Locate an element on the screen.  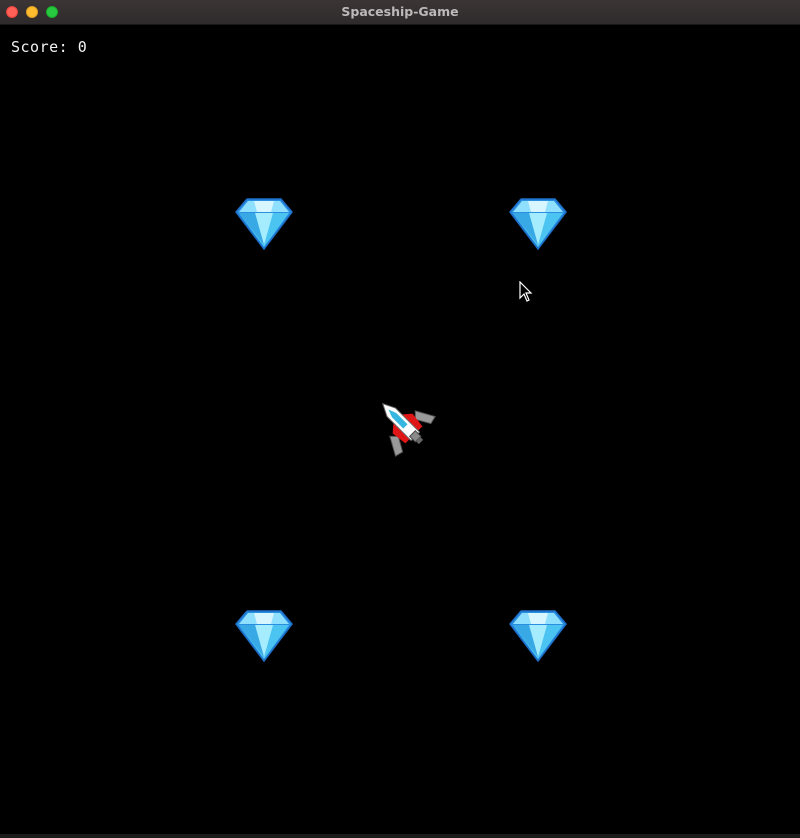
title-bar: Spaceship-Game is located at coordinates (400, 12).